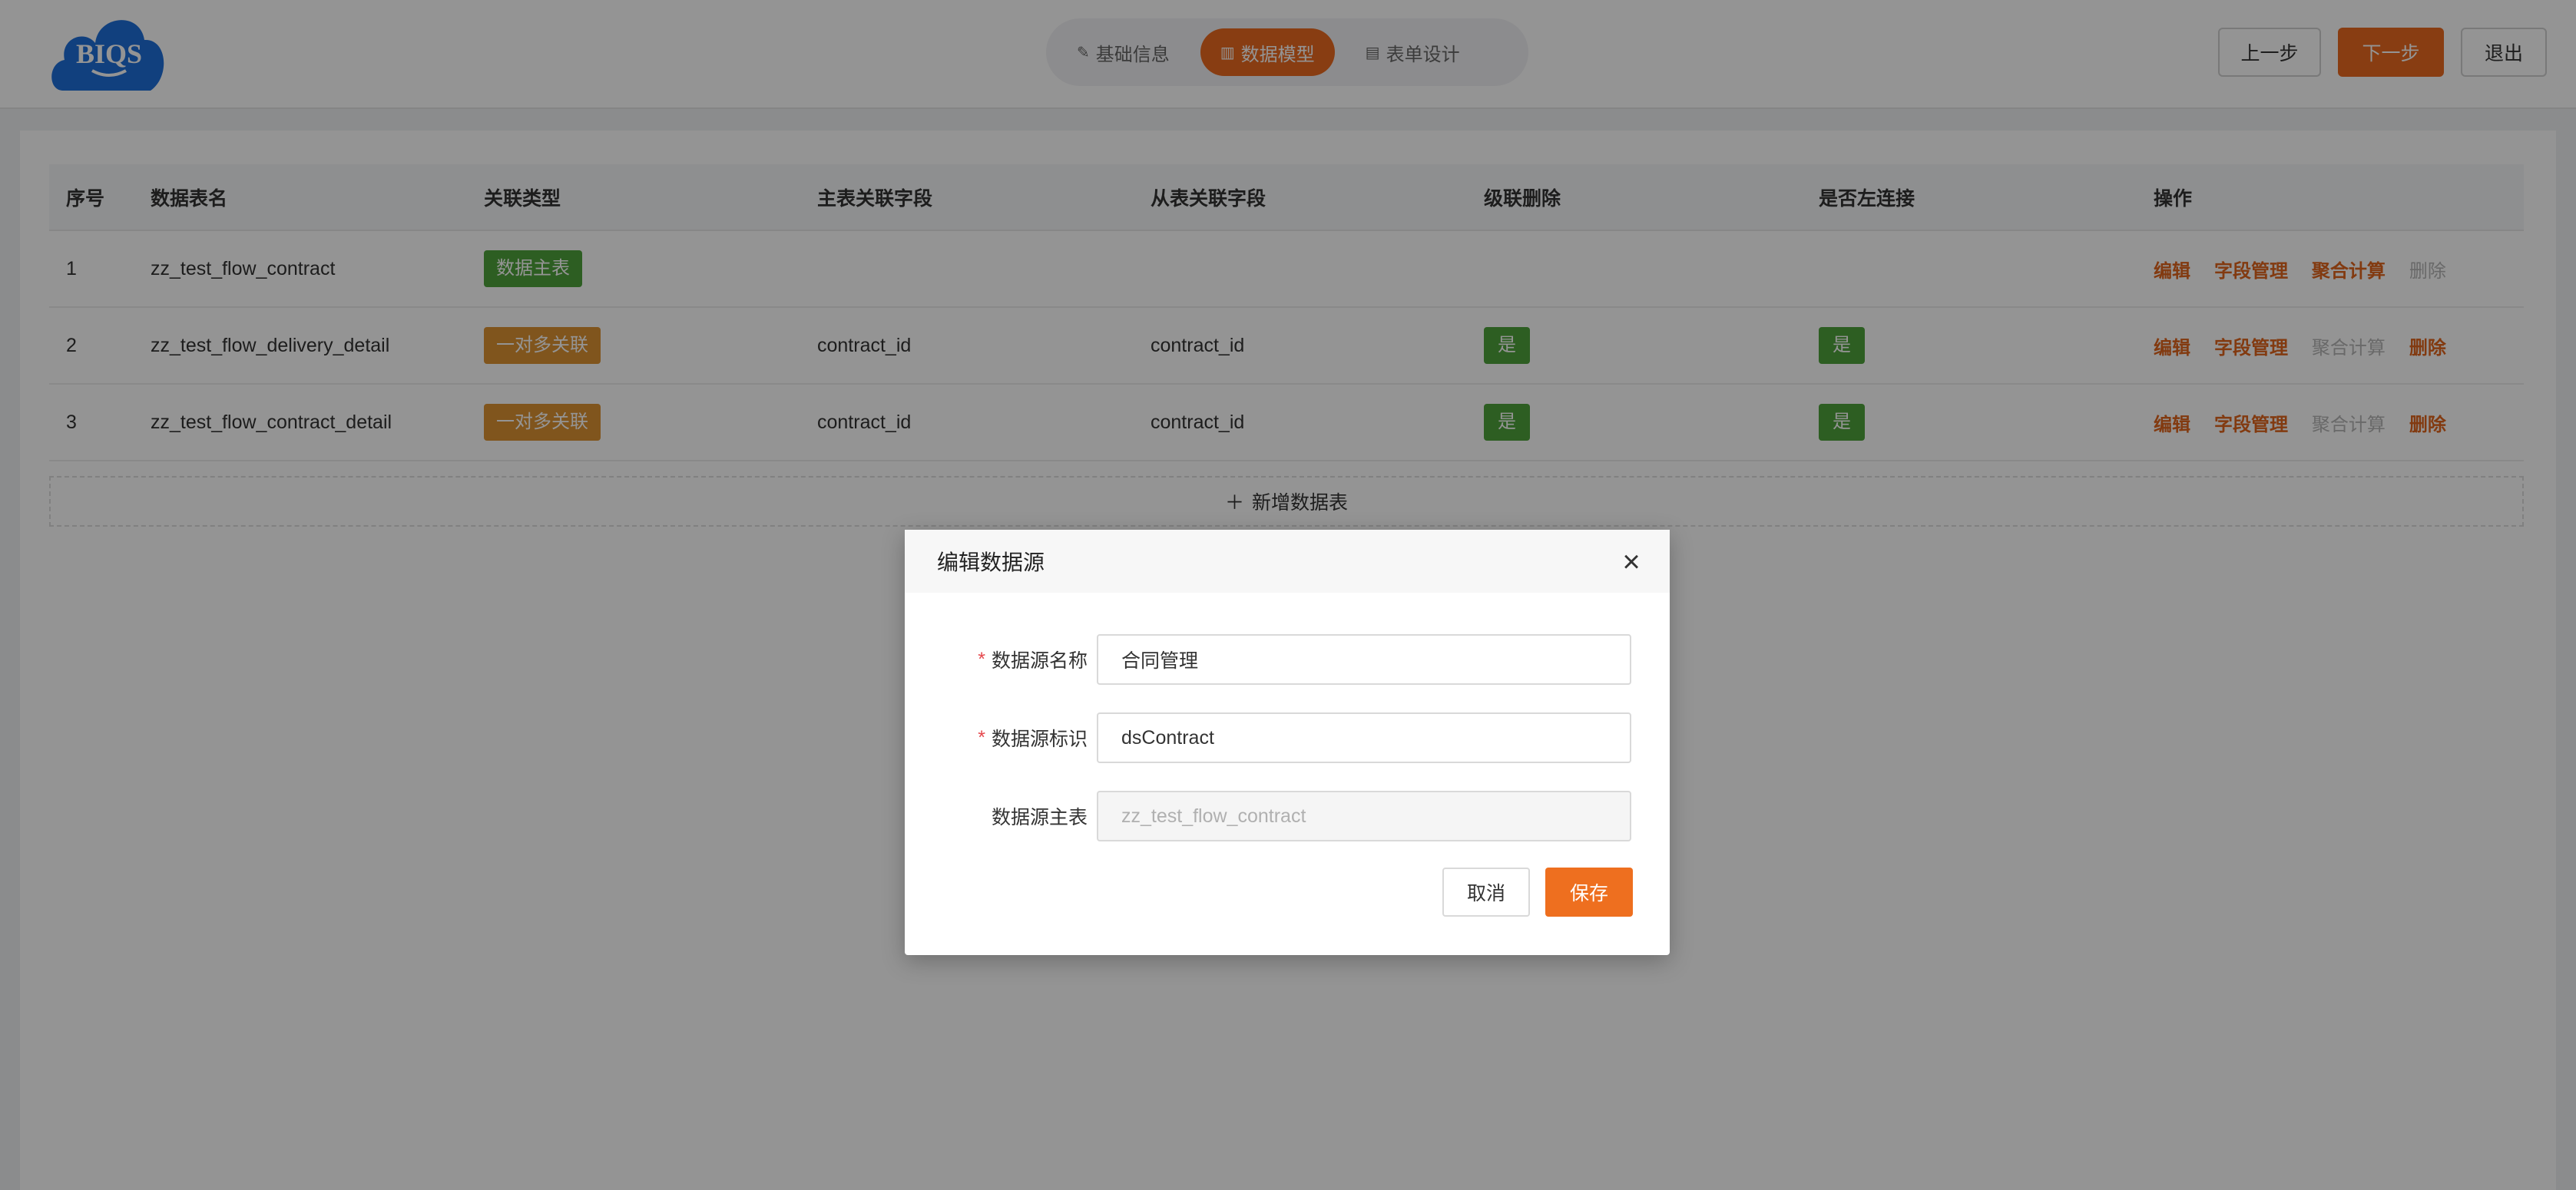 The image size is (2576, 1190). What do you see at coordinates (1039, 739) in the screenshot?
I see `field-label: 数据源标识` at bounding box center [1039, 739].